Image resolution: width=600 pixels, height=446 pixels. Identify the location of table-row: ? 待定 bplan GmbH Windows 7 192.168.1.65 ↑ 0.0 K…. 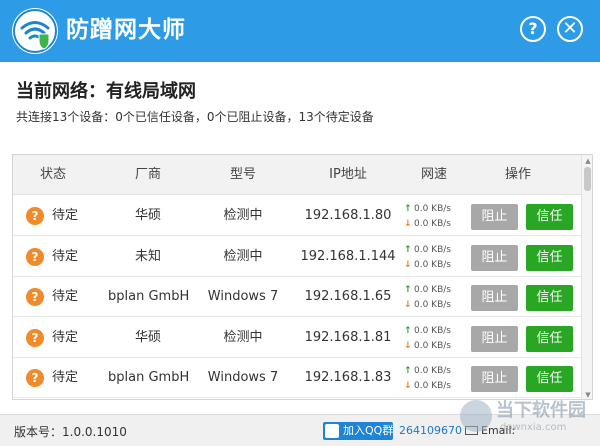
(297, 297).